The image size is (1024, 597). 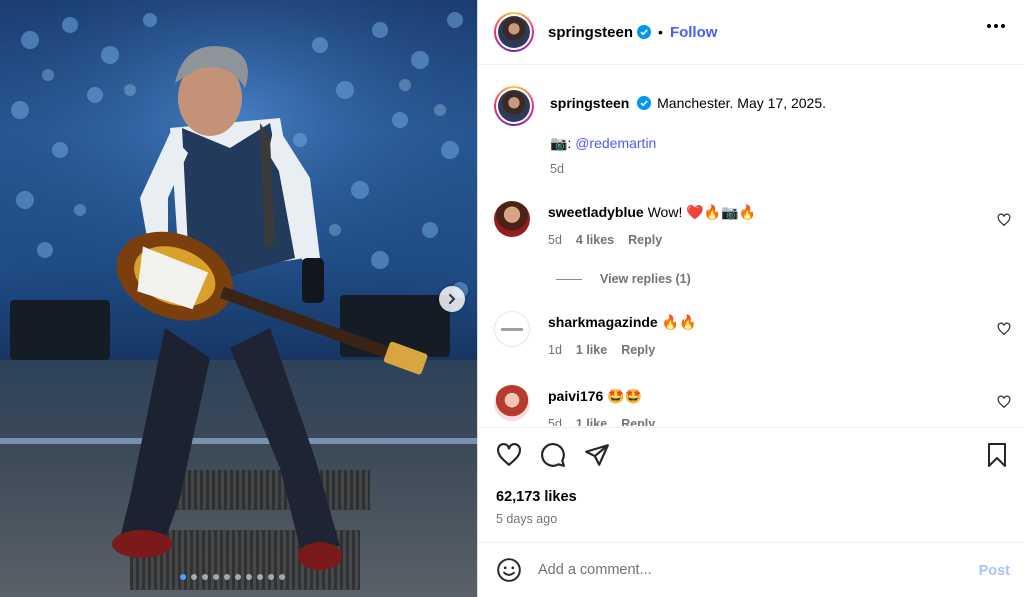 What do you see at coordinates (557, 169) in the screenshot?
I see `caption-age: 5d` at bounding box center [557, 169].